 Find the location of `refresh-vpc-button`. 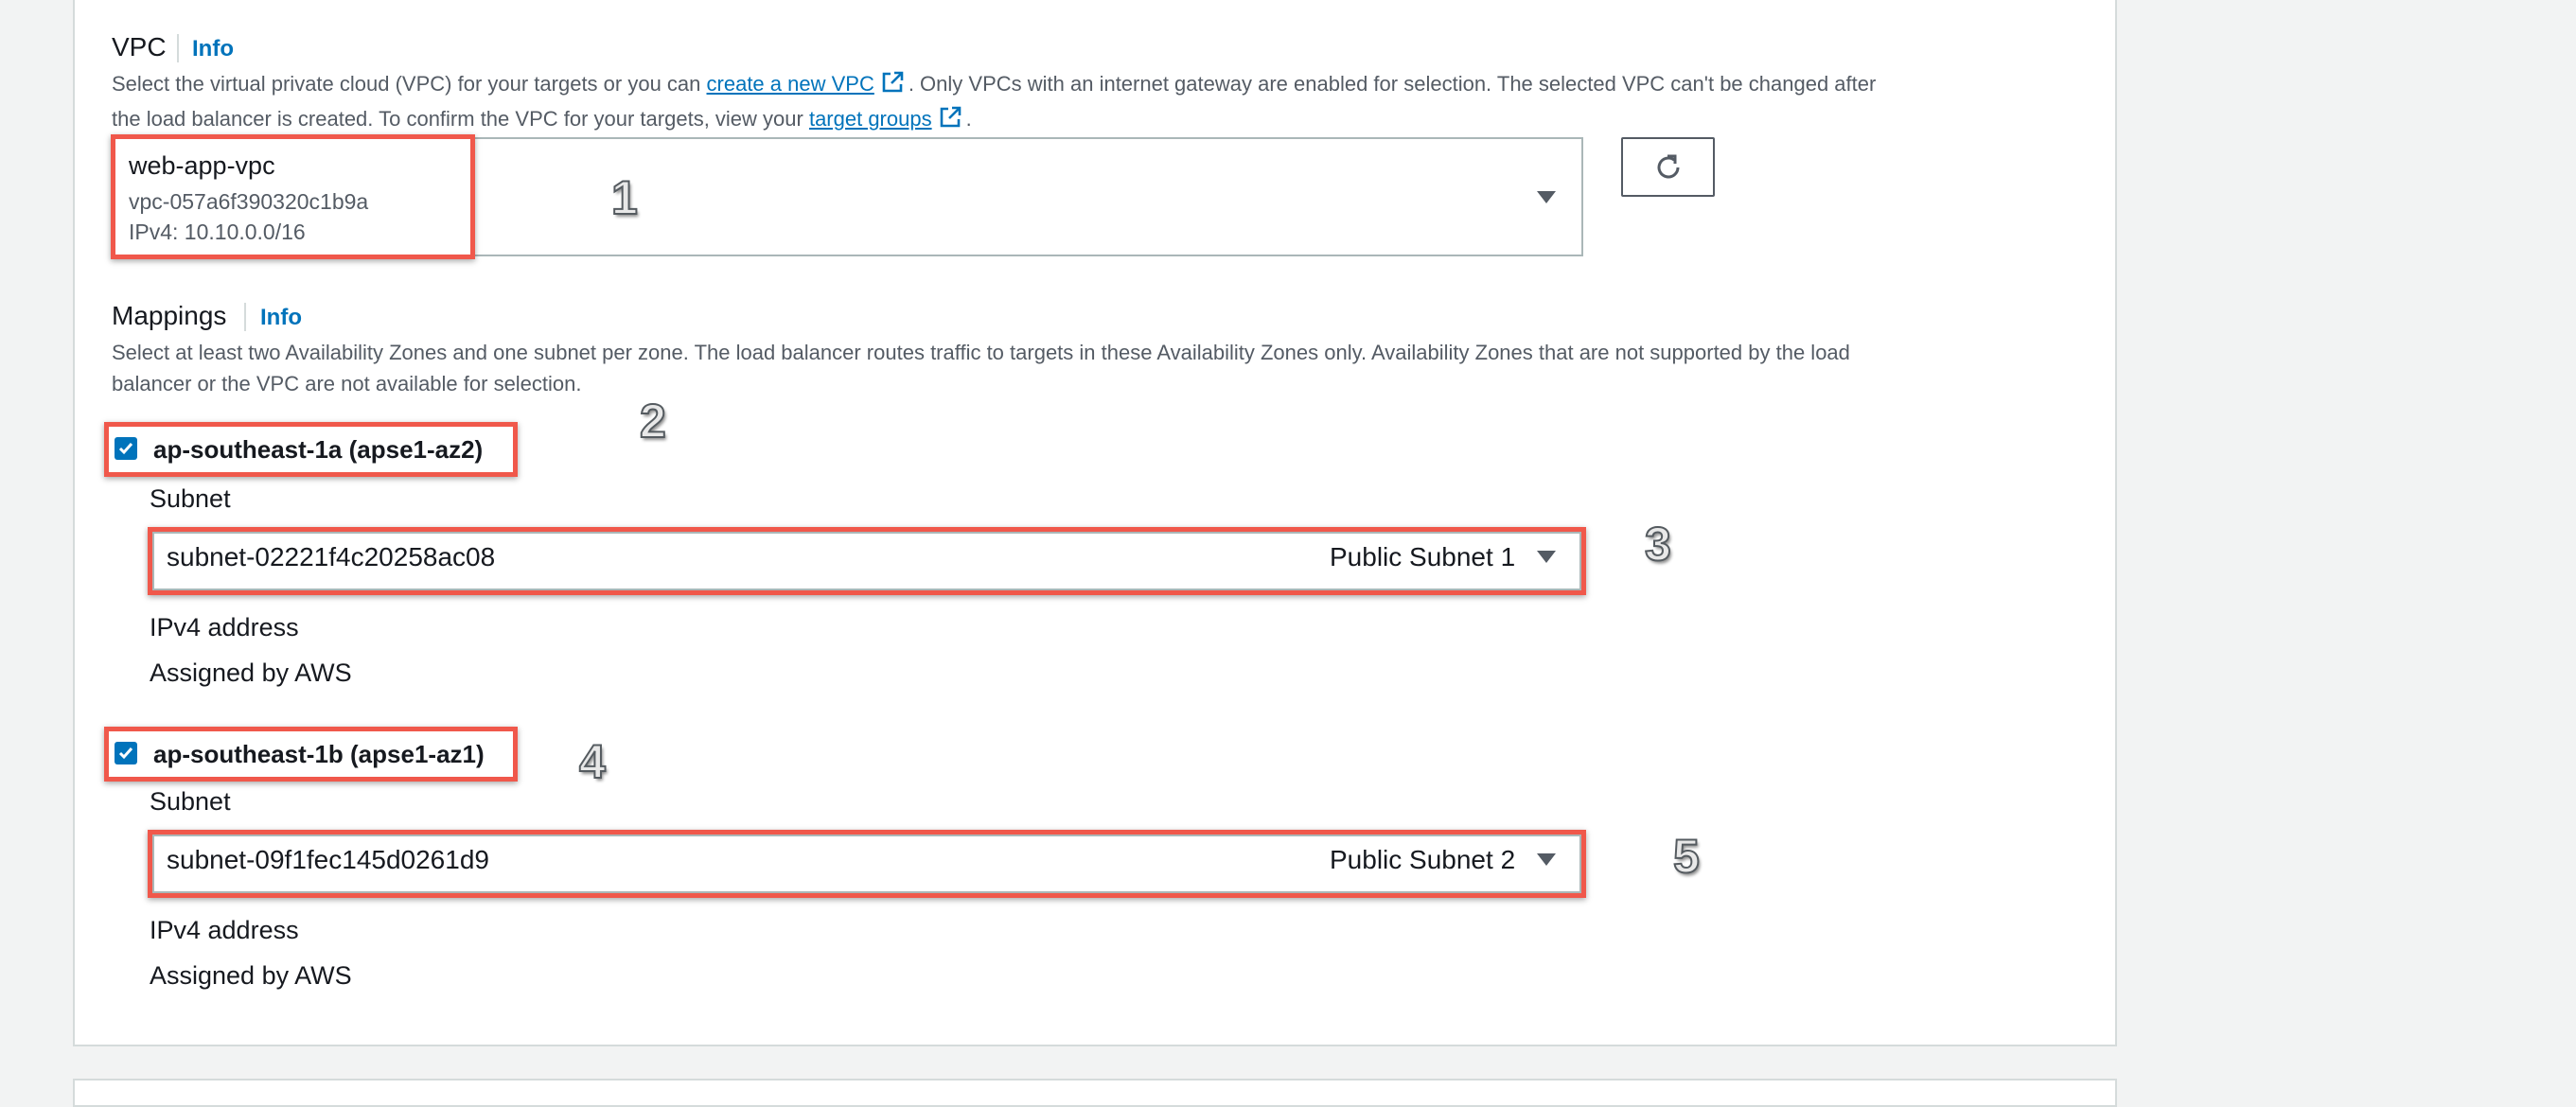

refresh-vpc-button is located at coordinates (1668, 167).